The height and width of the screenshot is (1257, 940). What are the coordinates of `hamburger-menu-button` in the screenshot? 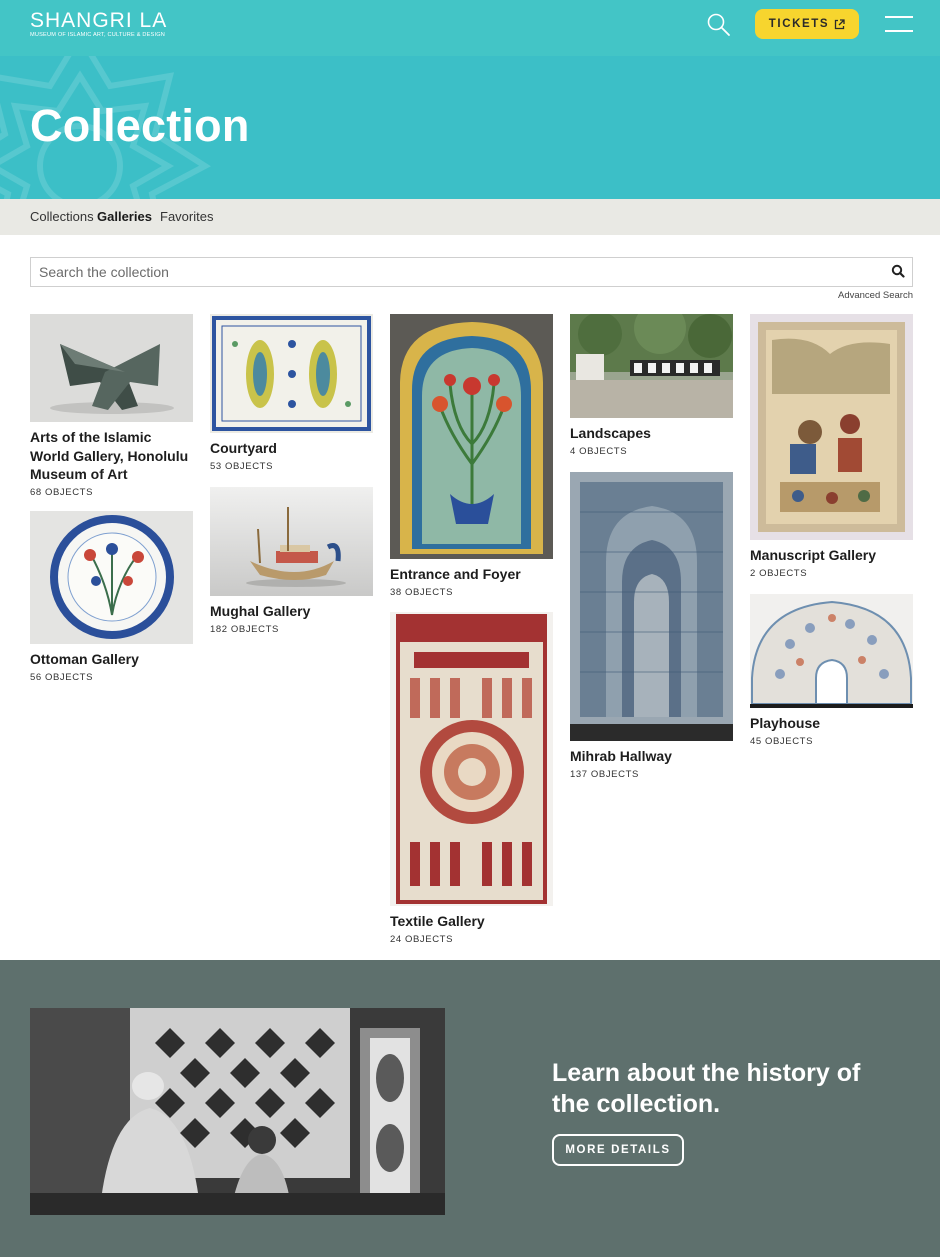 It's located at (899, 24).